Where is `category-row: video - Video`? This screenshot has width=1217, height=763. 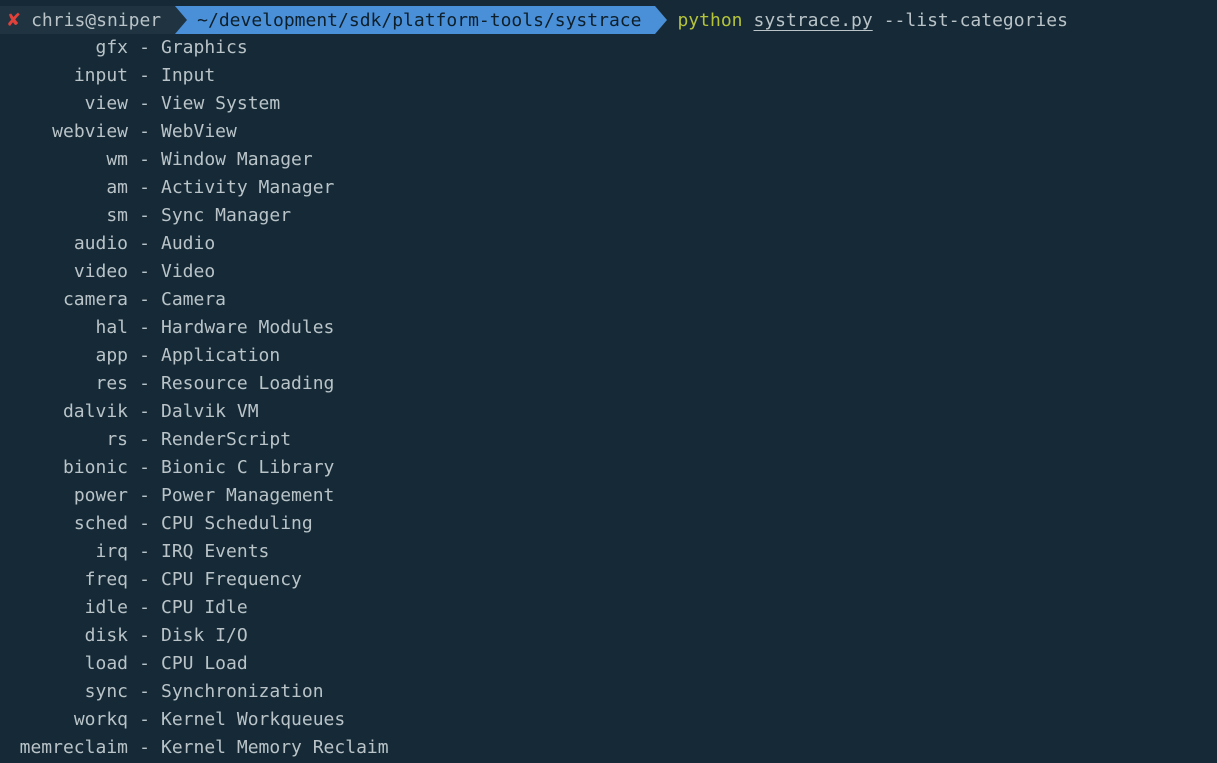
category-row: video - Video is located at coordinates (194, 272).